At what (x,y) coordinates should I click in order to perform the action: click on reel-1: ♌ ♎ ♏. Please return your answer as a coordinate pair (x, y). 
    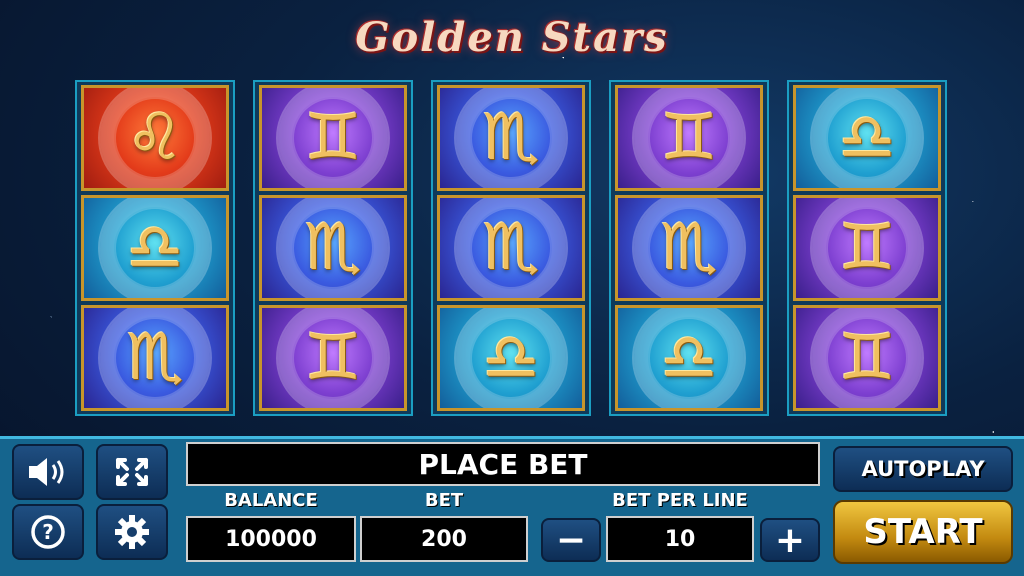
    Looking at the image, I should click on (155, 248).